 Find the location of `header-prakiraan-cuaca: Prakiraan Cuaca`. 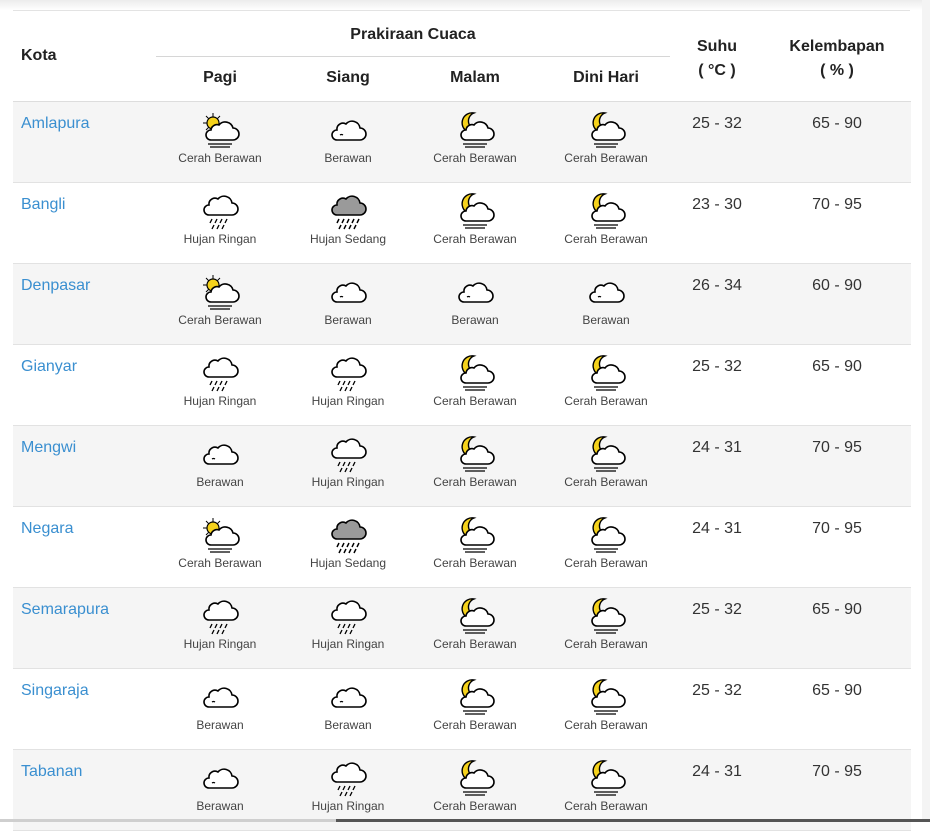

header-prakiraan-cuaca: Prakiraan Cuaca is located at coordinates (413, 34).